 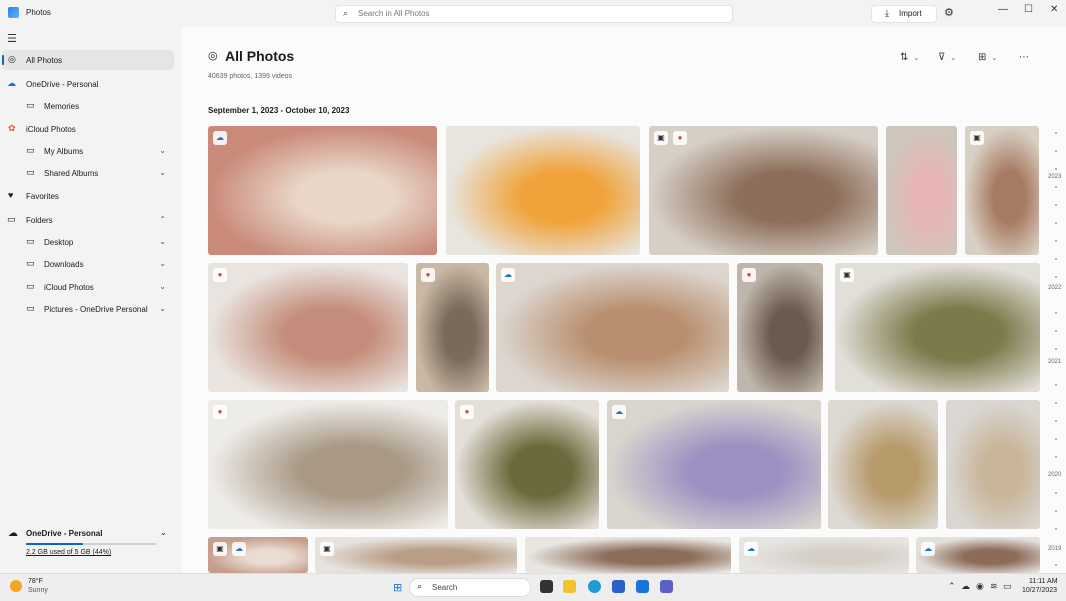 I want to click on timeline-year-label: 2023, so click(x=1054, y=177).